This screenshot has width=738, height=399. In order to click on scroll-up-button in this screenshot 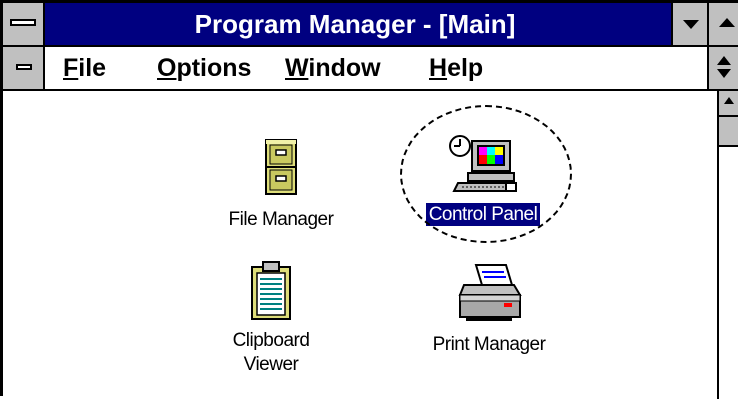, I will do `click(728, 104)`.